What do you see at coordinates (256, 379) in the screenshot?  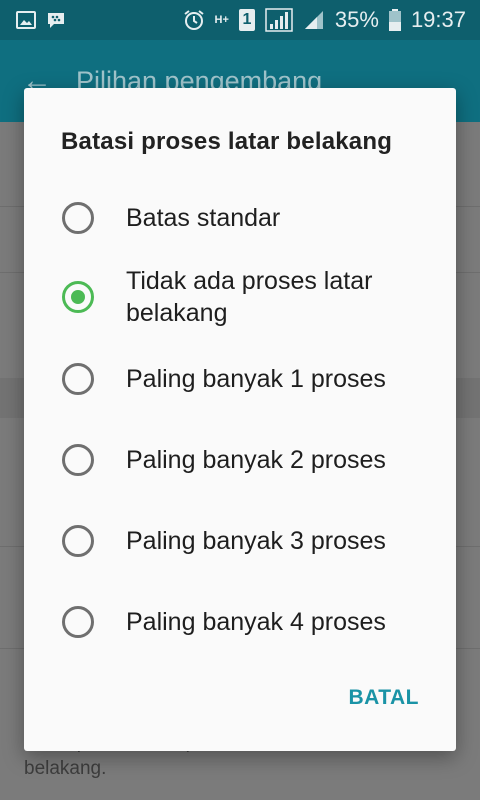 I see `option-label: Paling banyak 1 proses` at bounding box center [256, 379].